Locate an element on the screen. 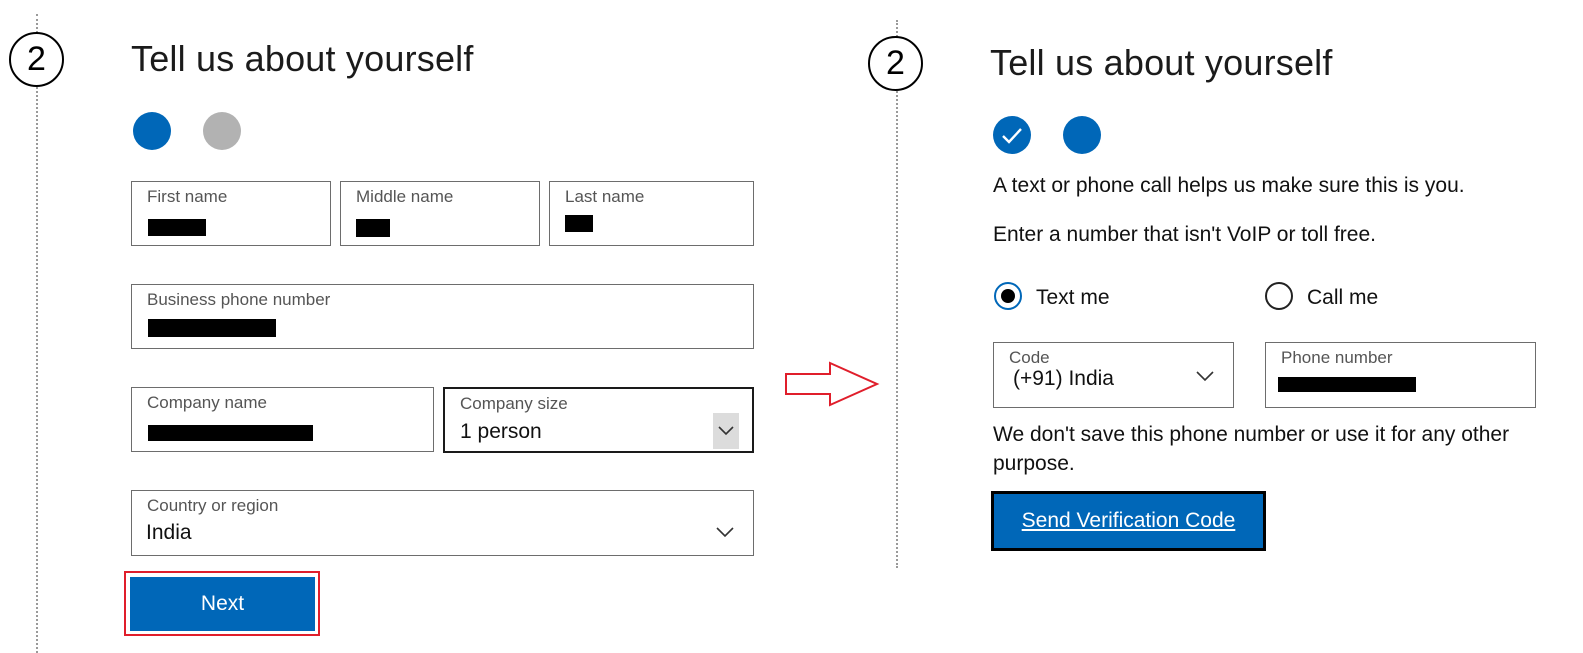 Image resolution: width=1583 pixels, height=653 pixels. text-me-radio is located at coordinates (1008, 296).